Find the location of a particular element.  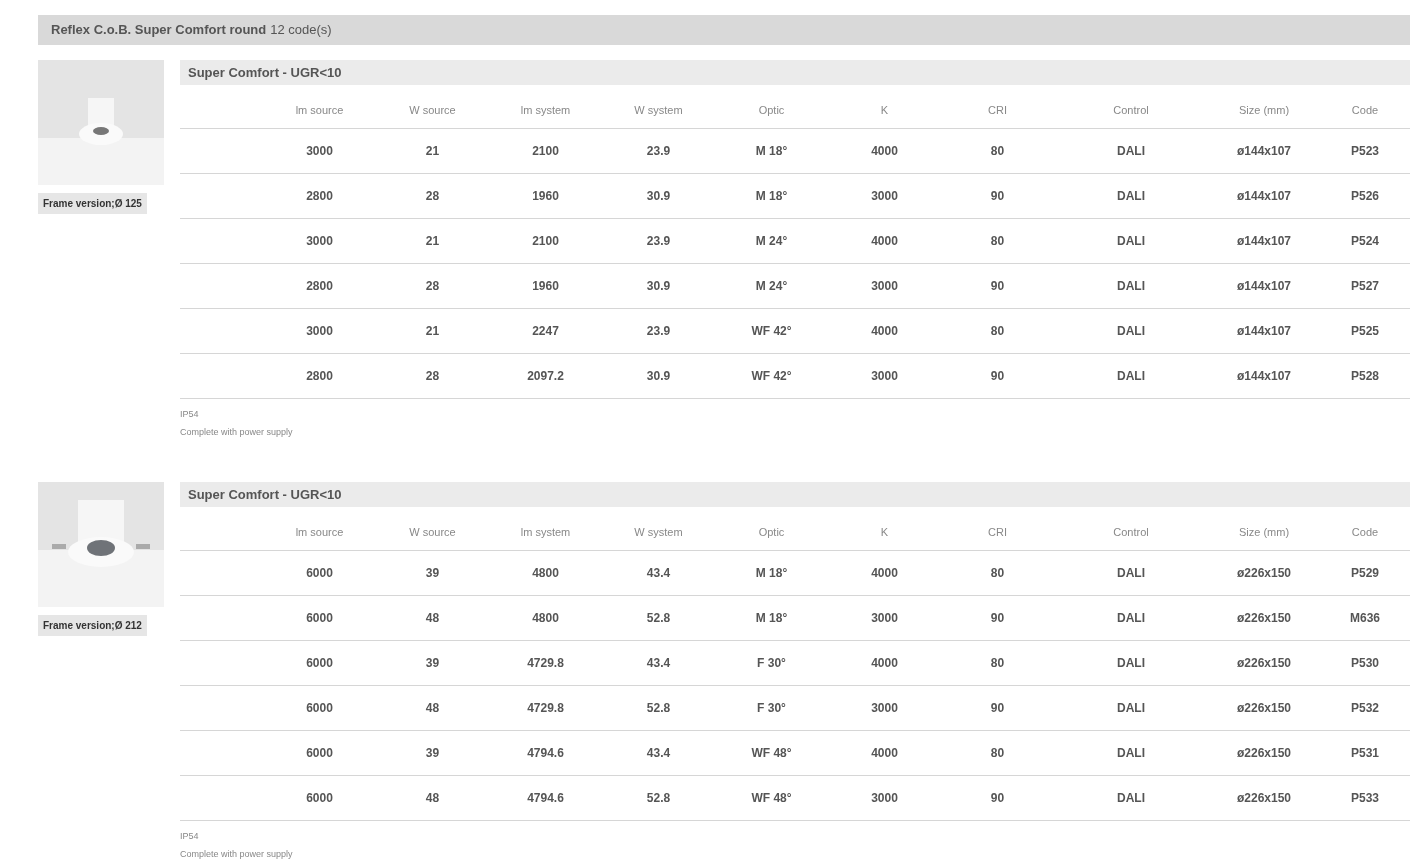

column-header: lm system is located at coordinates (545, 532).